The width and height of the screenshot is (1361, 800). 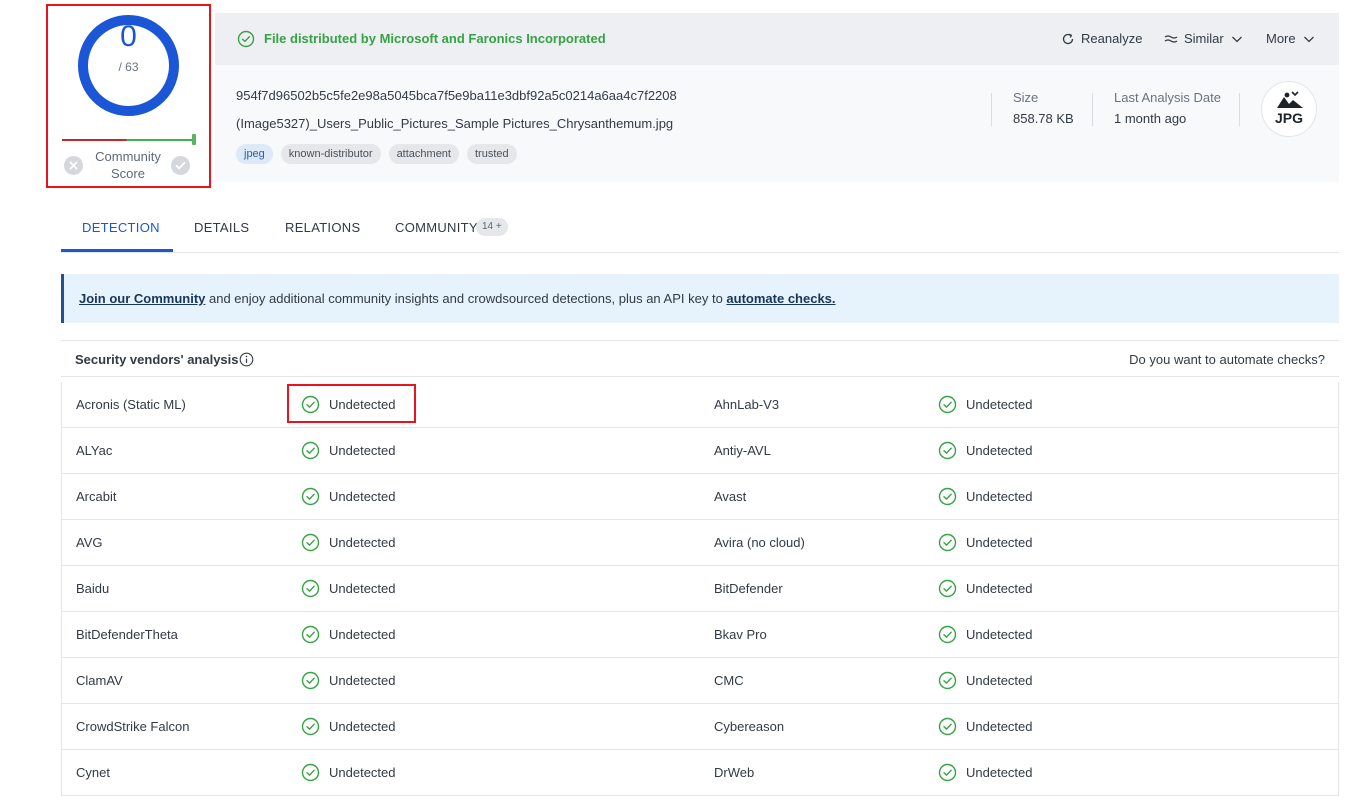 What do you see at coordinates (194, 139) in the screenshot?
I see `community-score-marker` at bounding box center [194, 139].